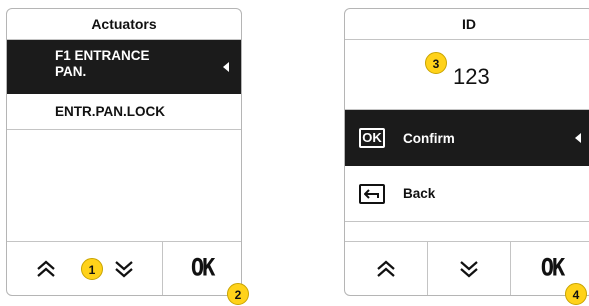 This screenshot has height=306, width=589. I want to click on scroll-down-button, so click(468, 268).